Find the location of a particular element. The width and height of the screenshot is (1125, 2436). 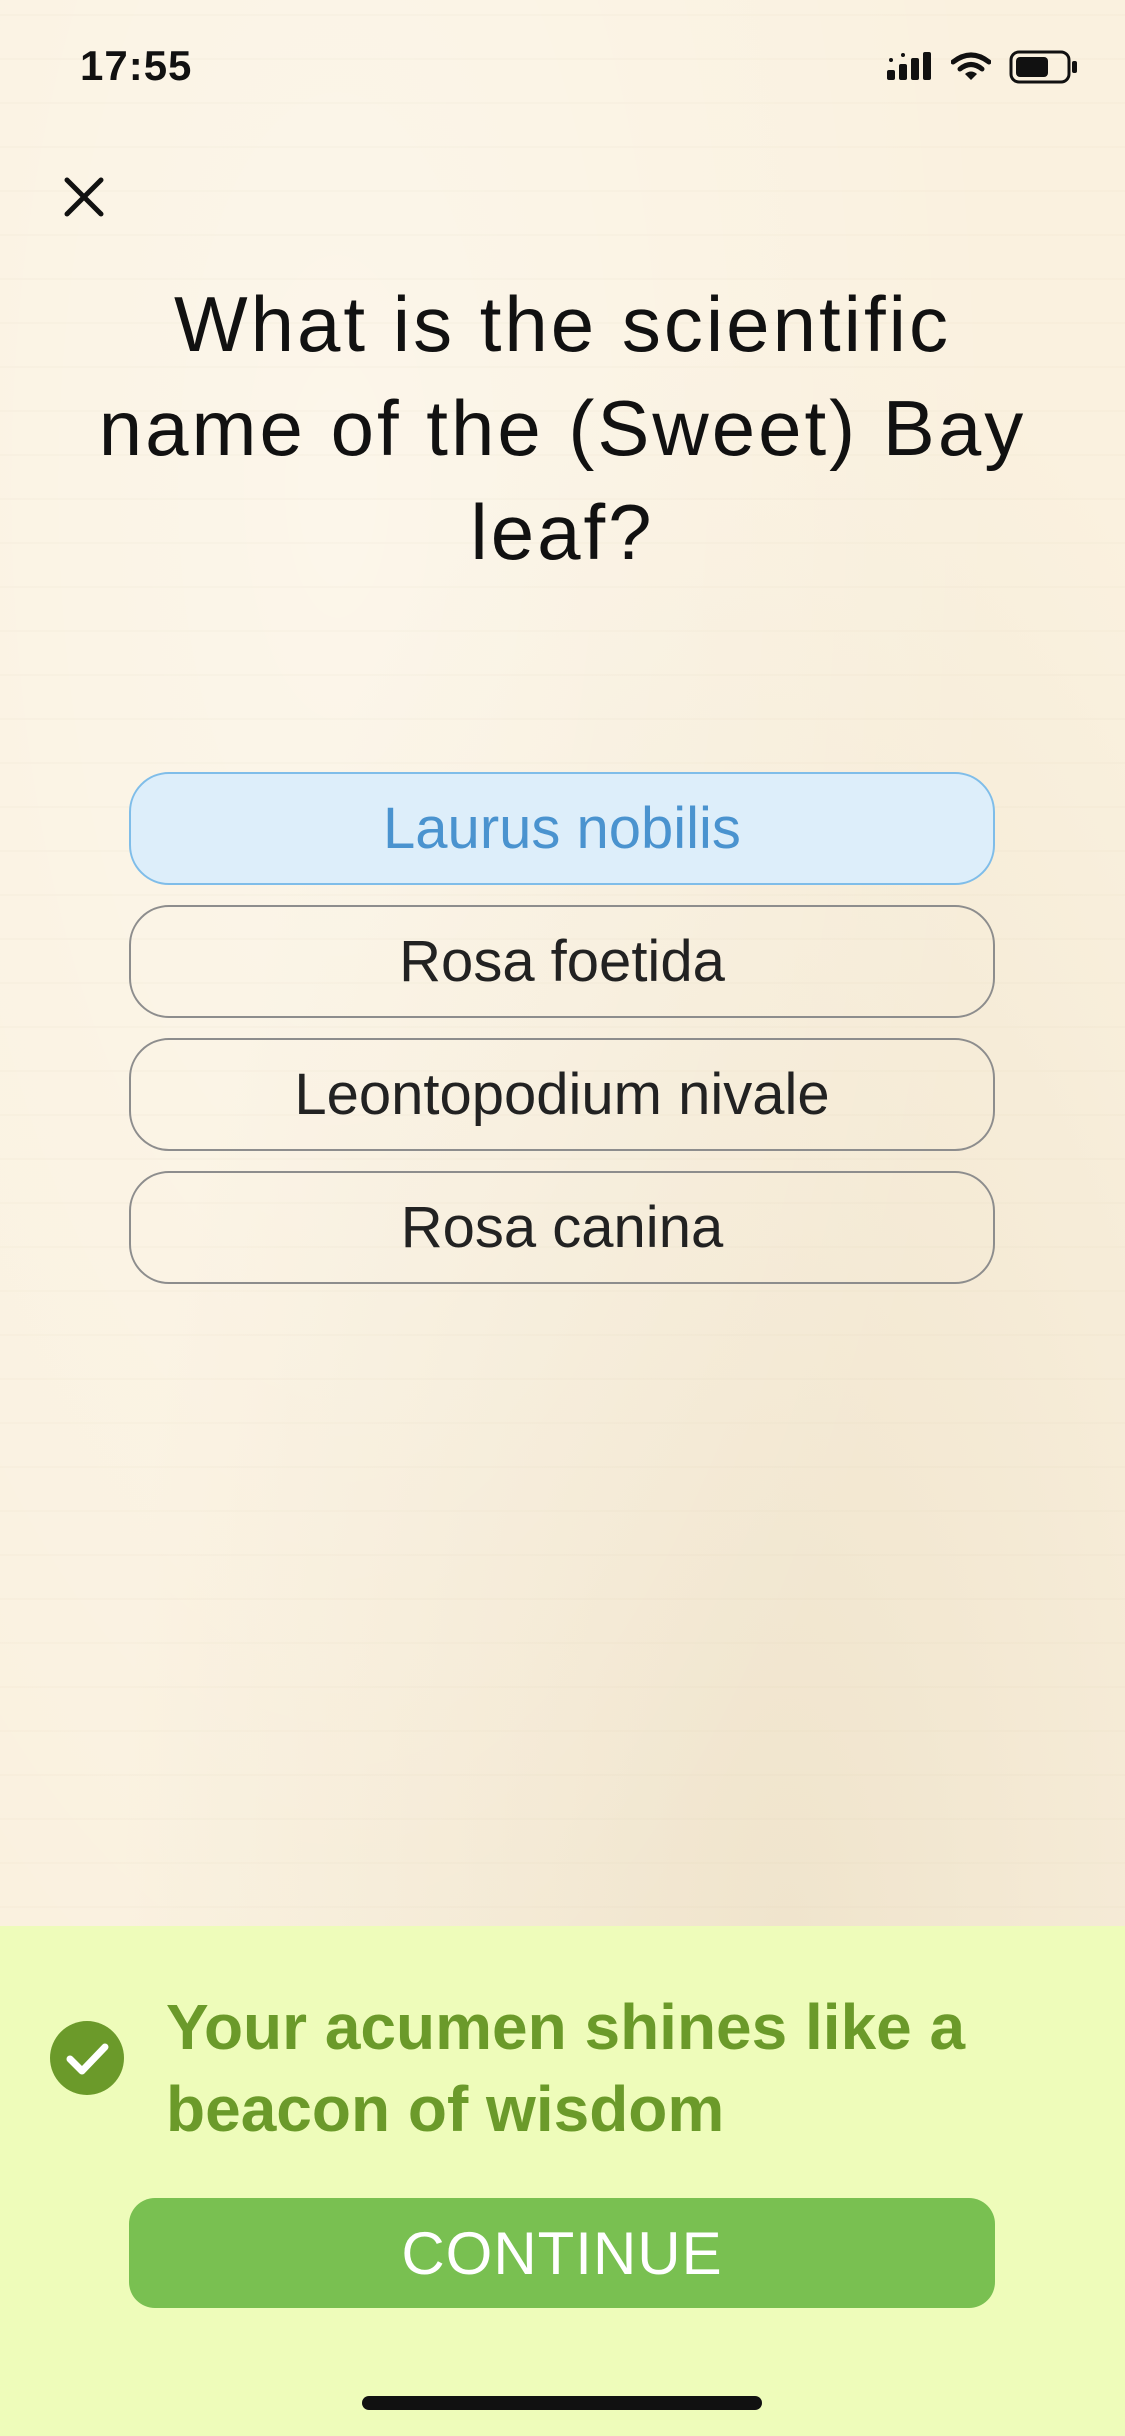

battery-icon is located at coordinates (1043, 67).